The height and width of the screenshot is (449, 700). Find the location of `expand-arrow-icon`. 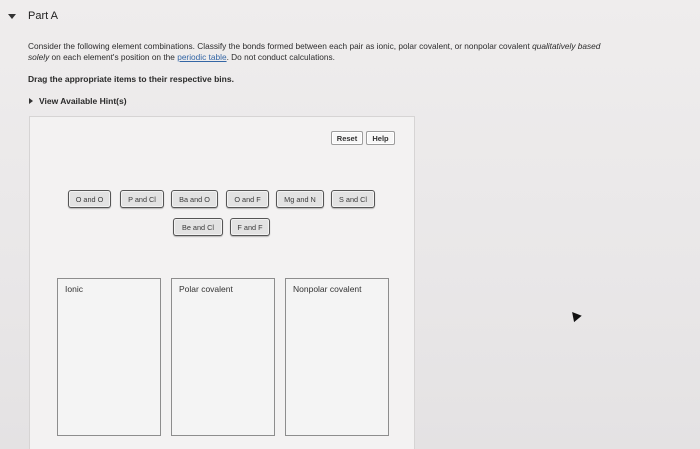

expand-arrow-icon is located at coordinates (31, 101).